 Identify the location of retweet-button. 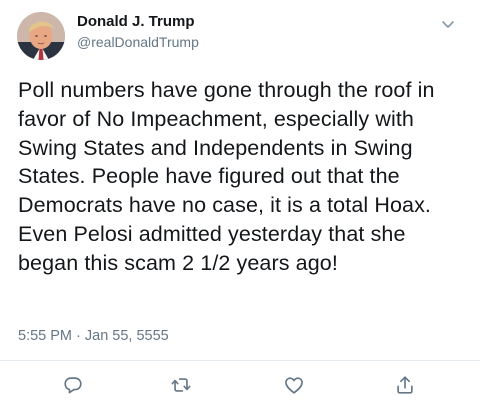
(181, 385).